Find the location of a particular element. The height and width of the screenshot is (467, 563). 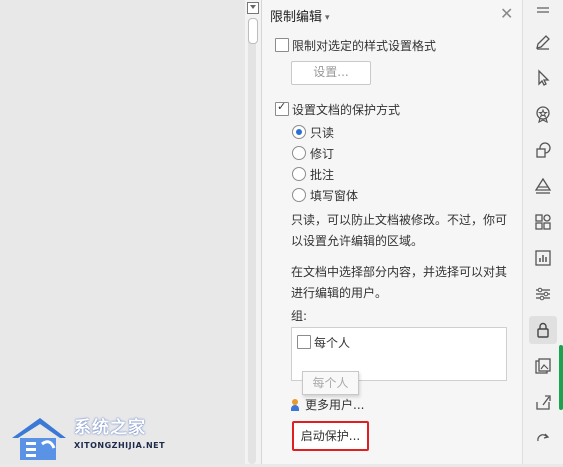

option-revisions-label: 修订 is located at coordinates (322, 154).